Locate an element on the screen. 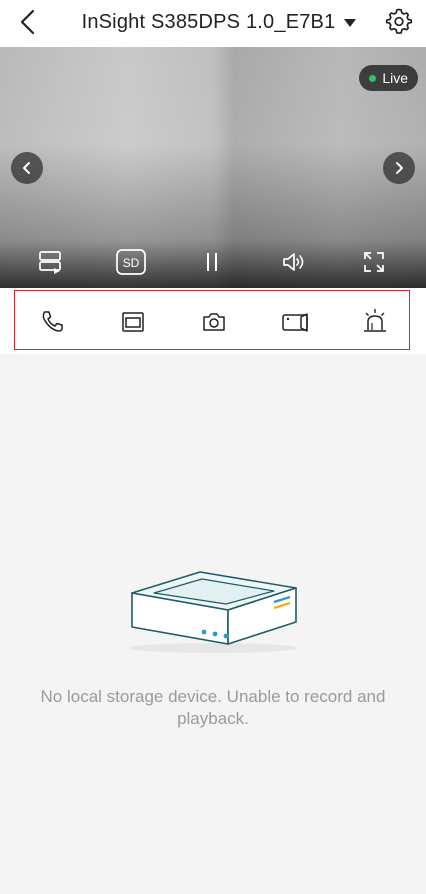 The height and width of the screenshot is (894, 426). storage-icon is located at coordinates (50, 262).